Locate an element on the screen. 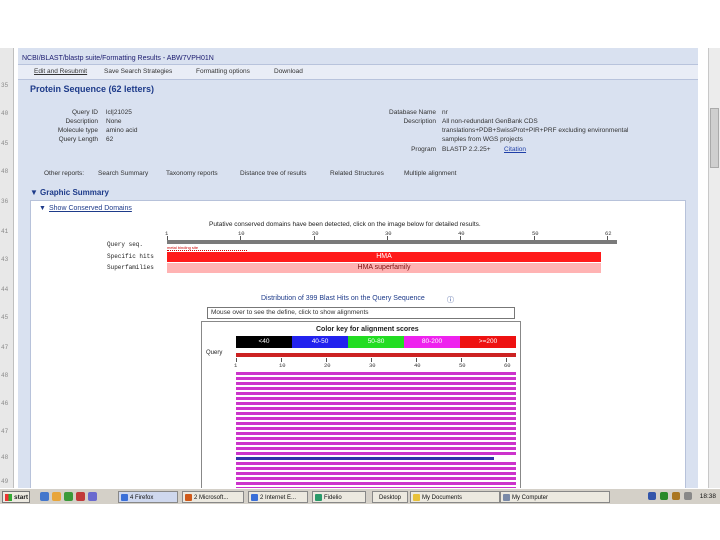 Image resolution: width=720 pixels, height=540 pixels. axis-label: 50 is located at coordinates (462, 365).